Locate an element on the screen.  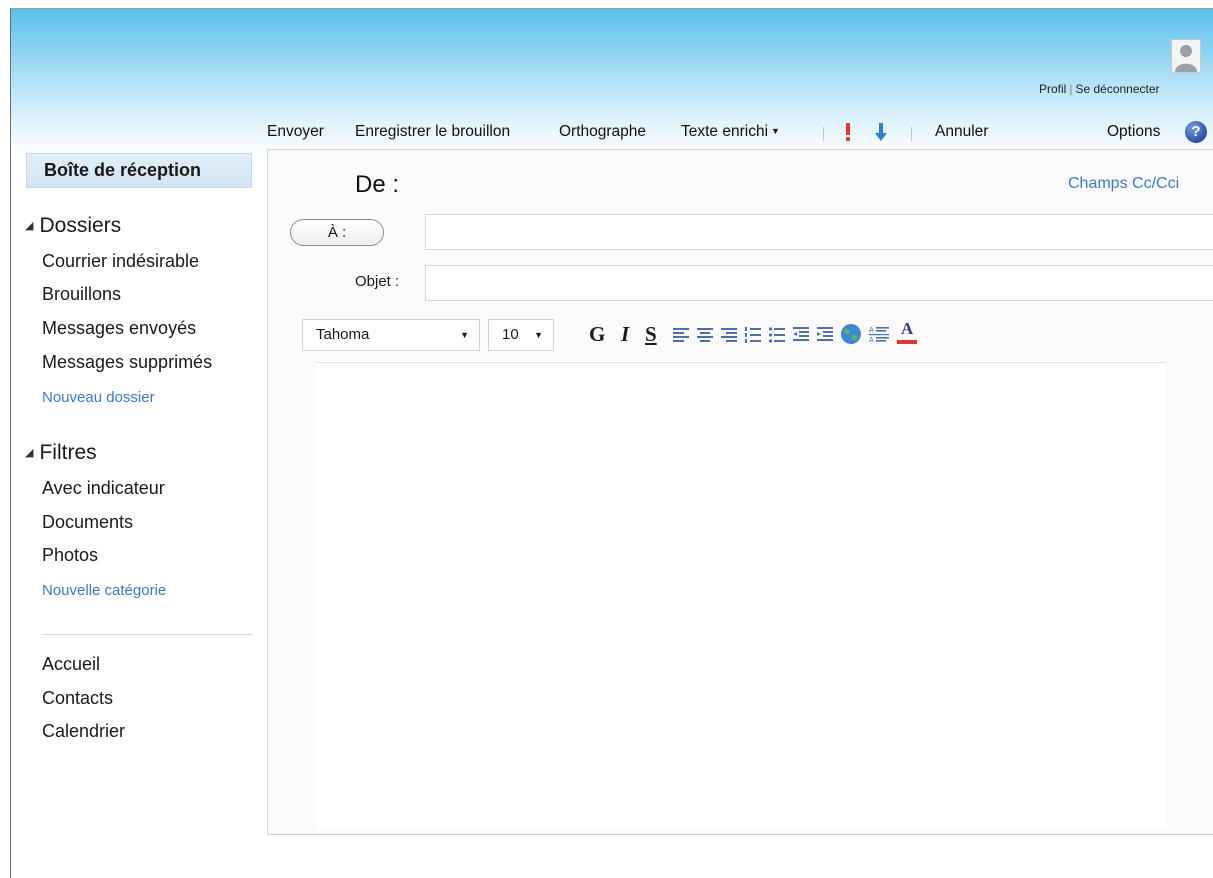
align-left-glyph is located at coordinates (681, 335).